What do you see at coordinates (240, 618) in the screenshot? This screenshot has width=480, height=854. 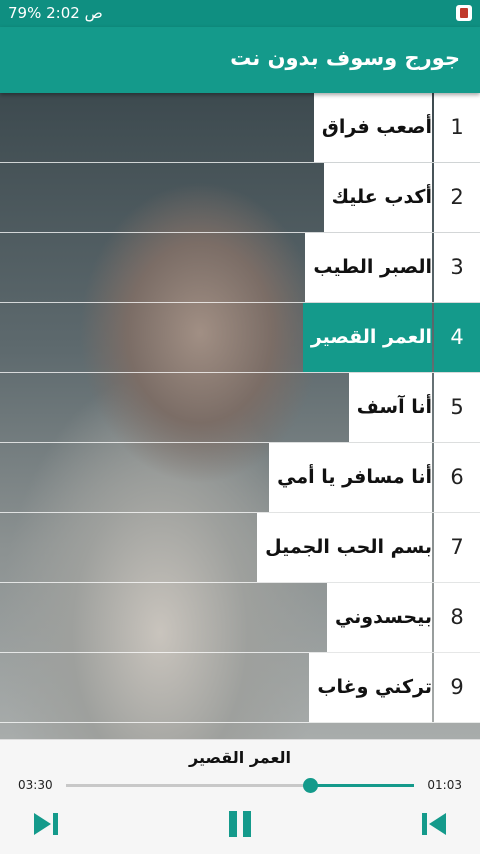 I see `track-row: بيحسدوني 8` at bounding box center [240, 618].